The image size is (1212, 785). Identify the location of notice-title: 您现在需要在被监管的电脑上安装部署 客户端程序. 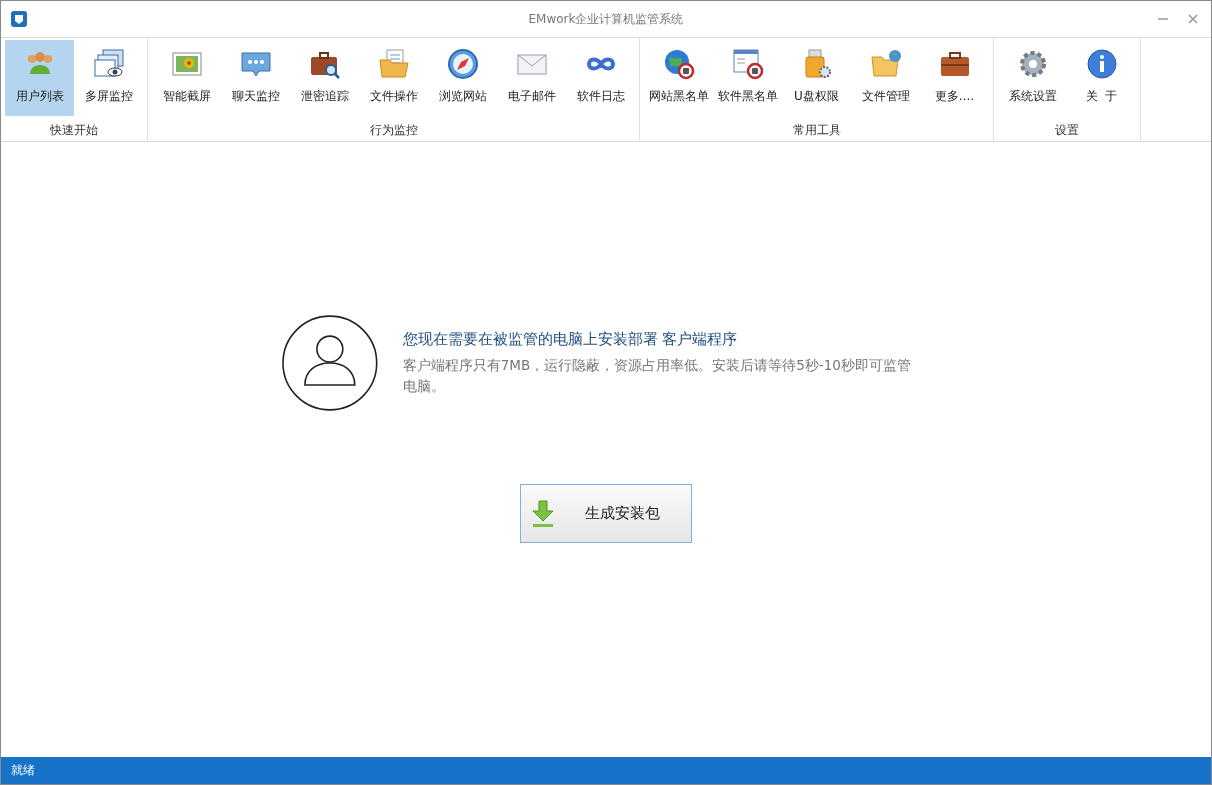
(570, 339).